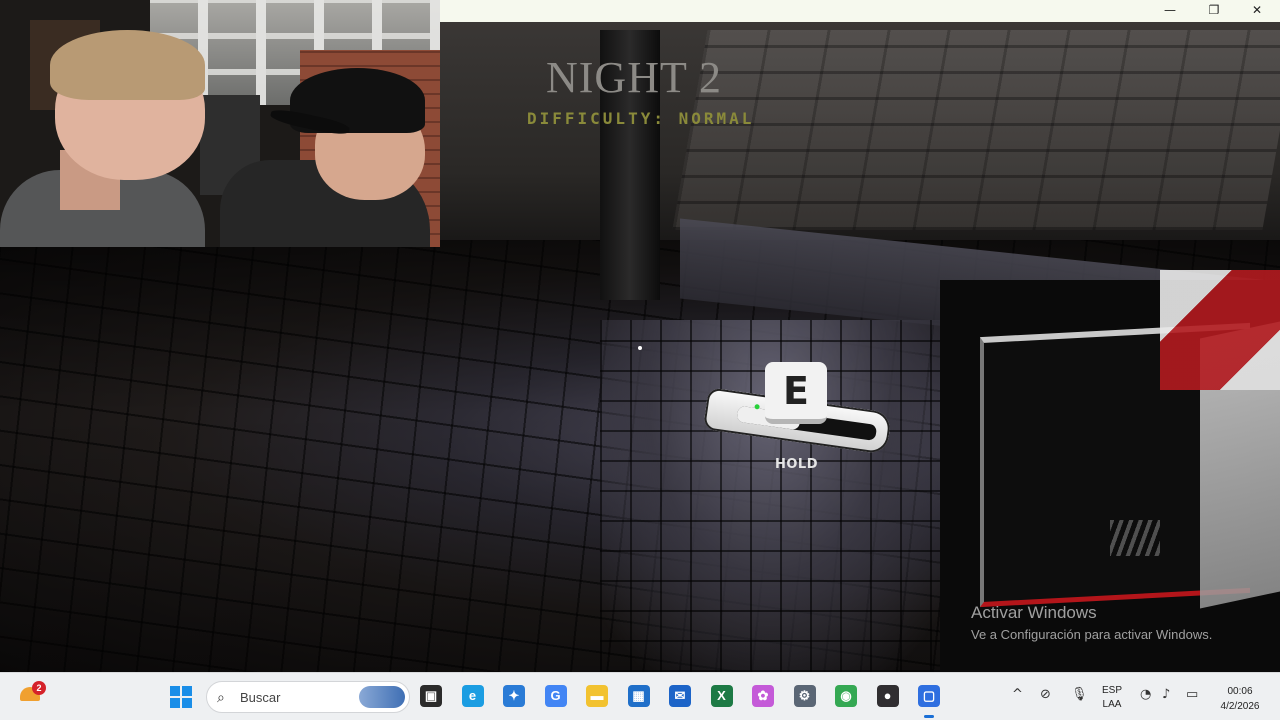  What do you see at coordinates (260, 697) in the screenshot?
I see `search-placeholder: Buscar` at bounding box center [260, 697].